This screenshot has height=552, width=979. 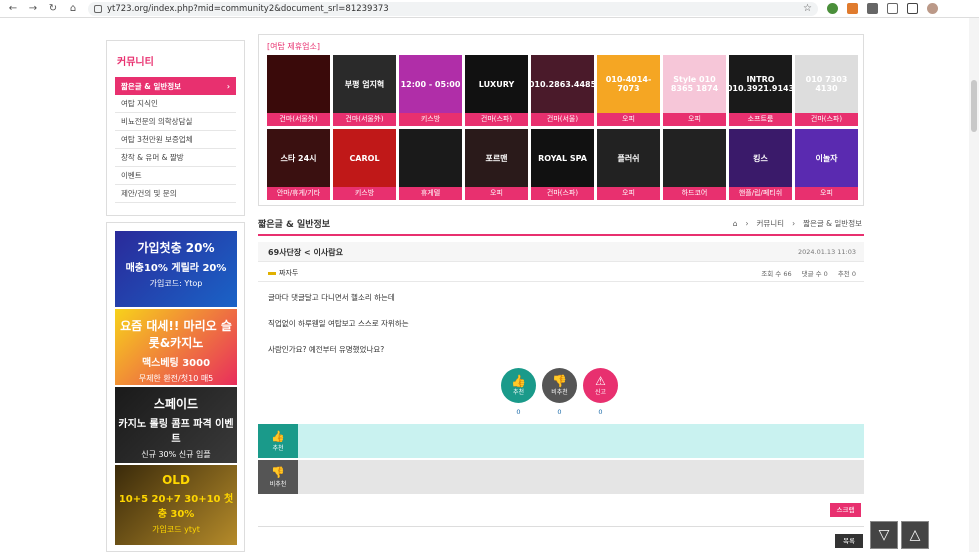 I want to click on affiliate-image: 부평 엄지혁, so click(x=364, y=84).